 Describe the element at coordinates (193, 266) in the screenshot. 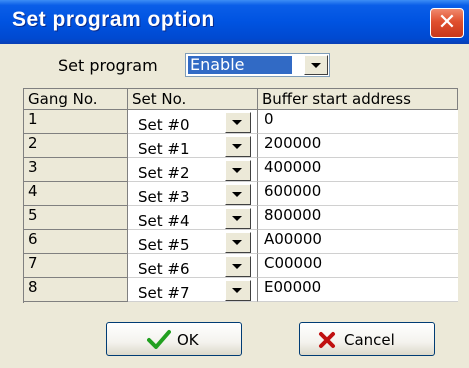

I see `set-number-select: Set #6` at that location.